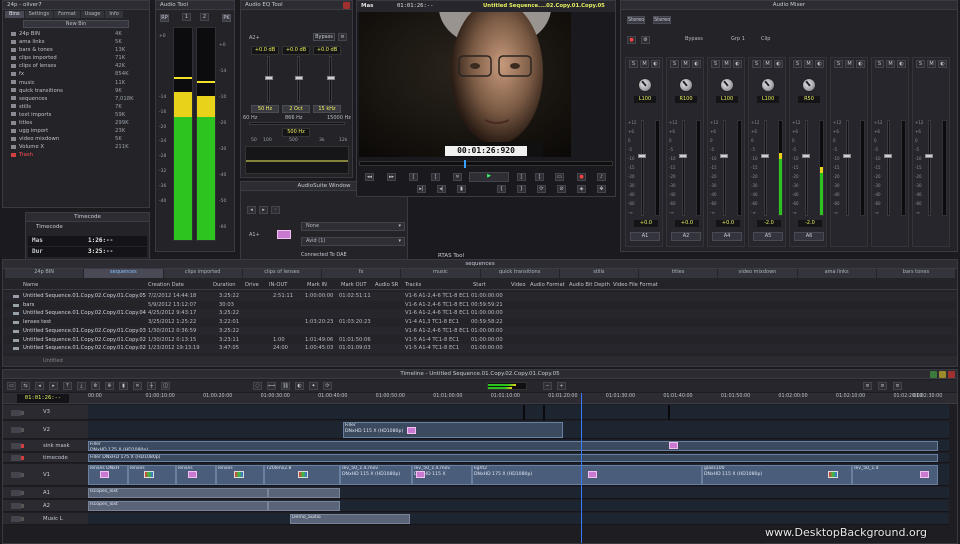  I want to click on bin-tab: stills, so click(598, 273).